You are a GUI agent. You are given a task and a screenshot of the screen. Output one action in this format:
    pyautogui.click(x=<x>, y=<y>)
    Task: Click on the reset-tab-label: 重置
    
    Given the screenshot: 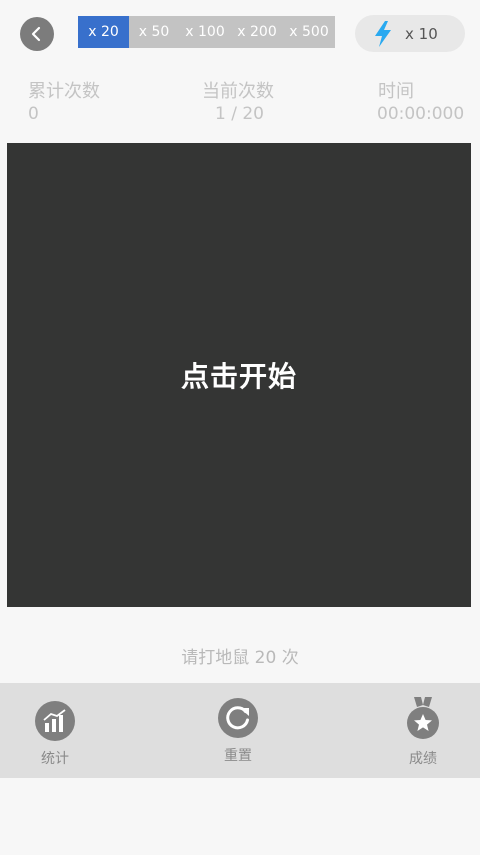 What is the action you would take?
    pyautogui.click(x=238, y=756)
    